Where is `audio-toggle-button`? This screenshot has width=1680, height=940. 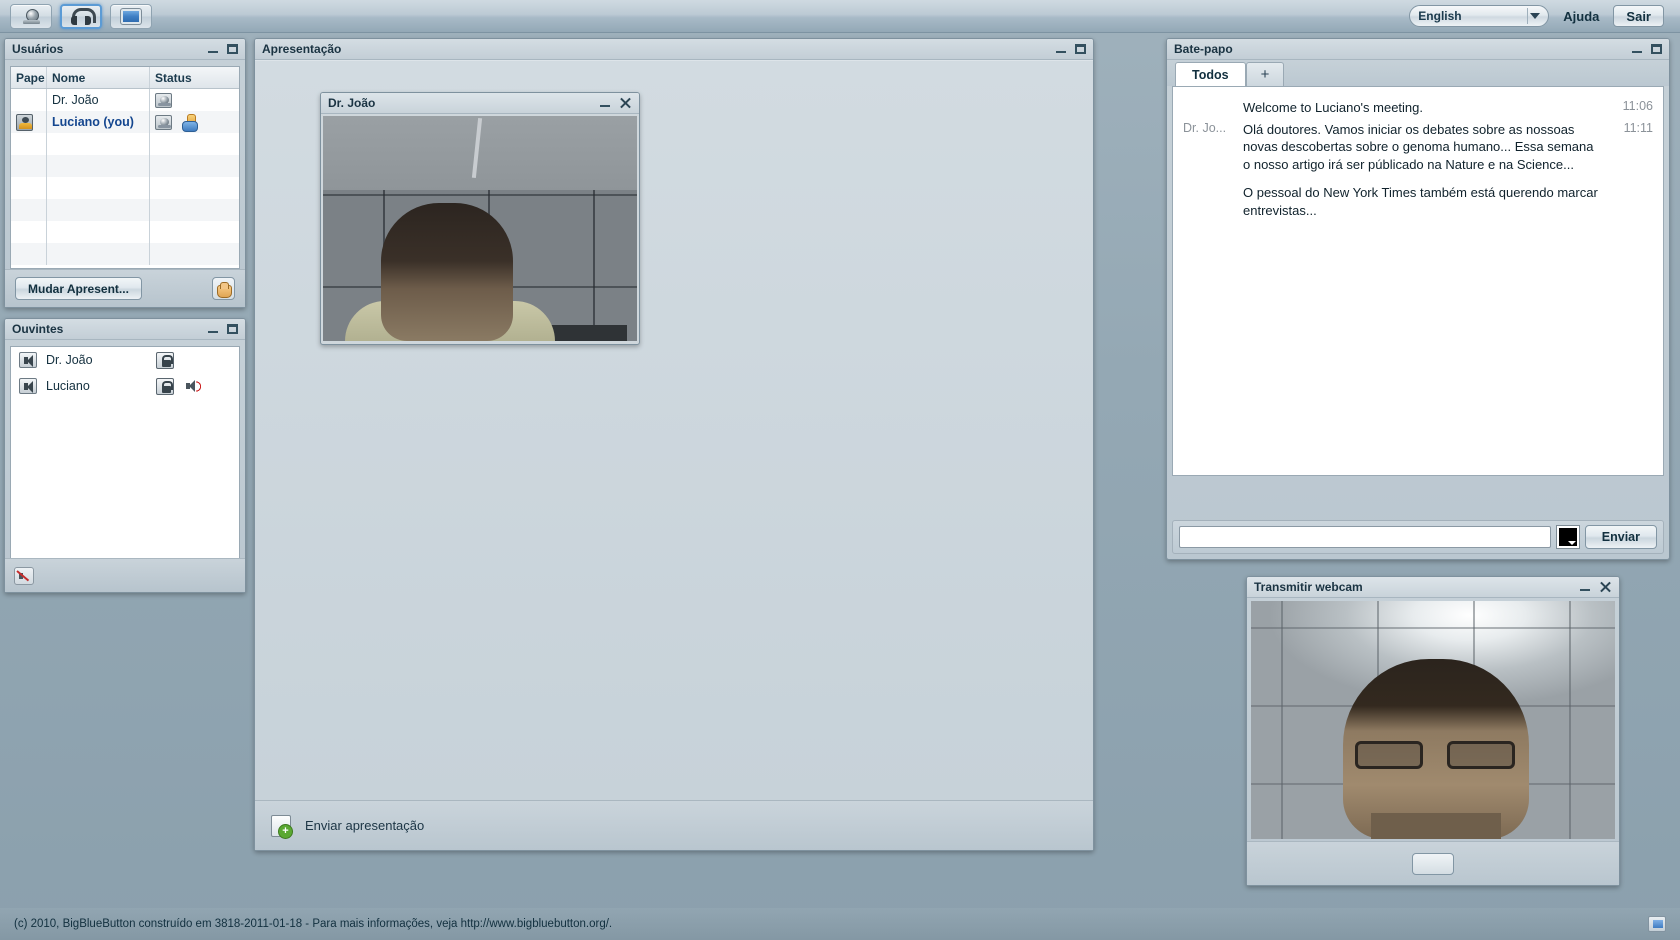 audio-toggle-button is located at coordinates (81, 16).